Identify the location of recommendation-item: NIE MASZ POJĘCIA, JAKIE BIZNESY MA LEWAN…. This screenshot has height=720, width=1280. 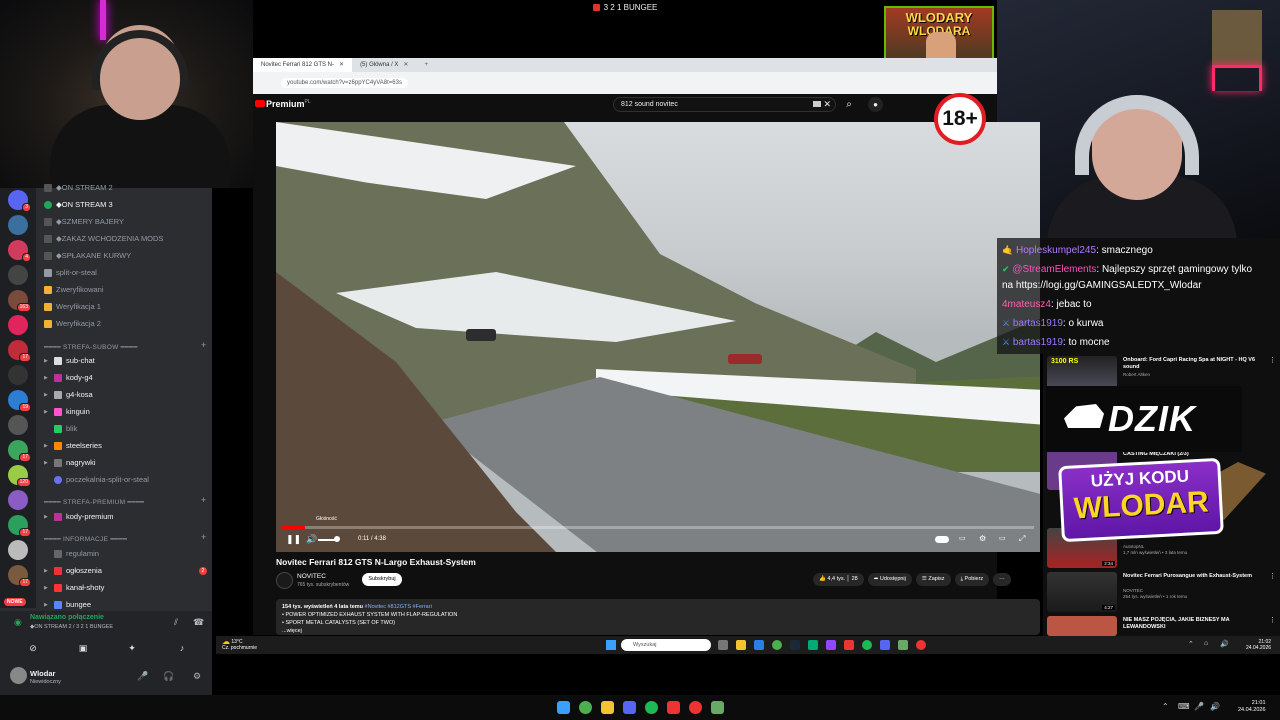
(1163, 626).